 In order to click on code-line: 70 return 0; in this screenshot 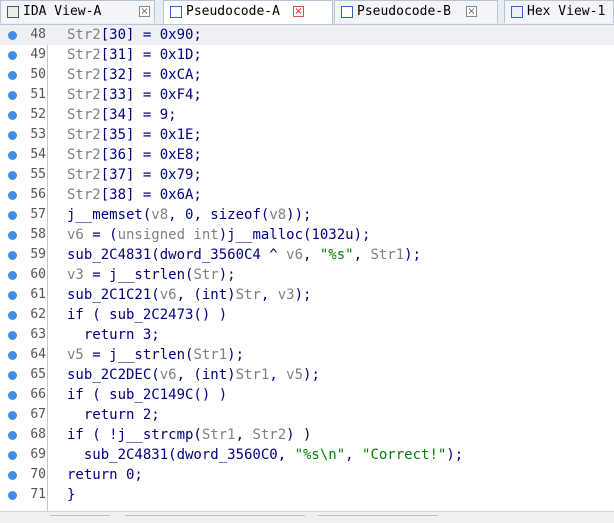, I will do `click(307, 475)`.